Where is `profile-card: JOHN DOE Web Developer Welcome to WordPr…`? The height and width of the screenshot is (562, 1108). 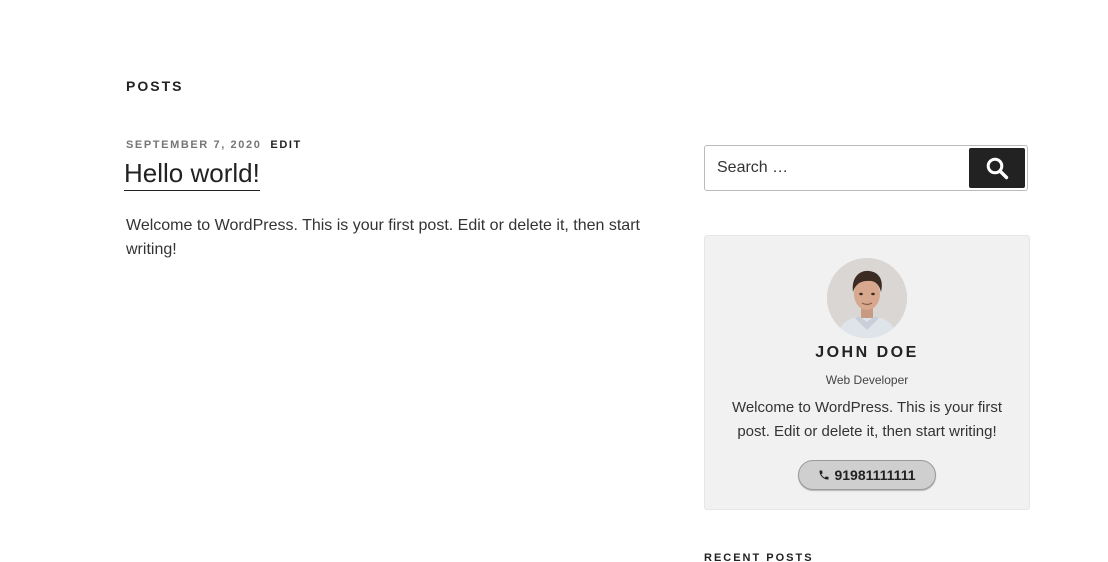 profile-card: JOHN DOE Web Developer Welcome to WordPr… is located at coordinates (867, 372).